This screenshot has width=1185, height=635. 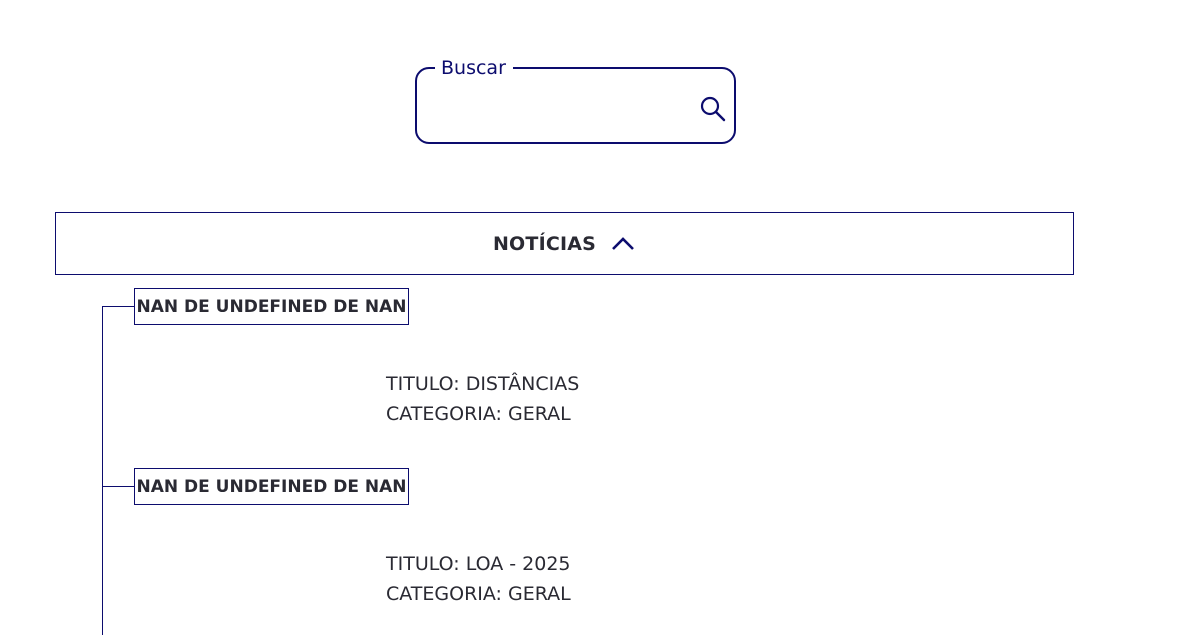 What do you see at coordinates (544, 243) in the screenshot?
I see `accordion-title: NOTÍCIAS` at bounding box center [544, 243].